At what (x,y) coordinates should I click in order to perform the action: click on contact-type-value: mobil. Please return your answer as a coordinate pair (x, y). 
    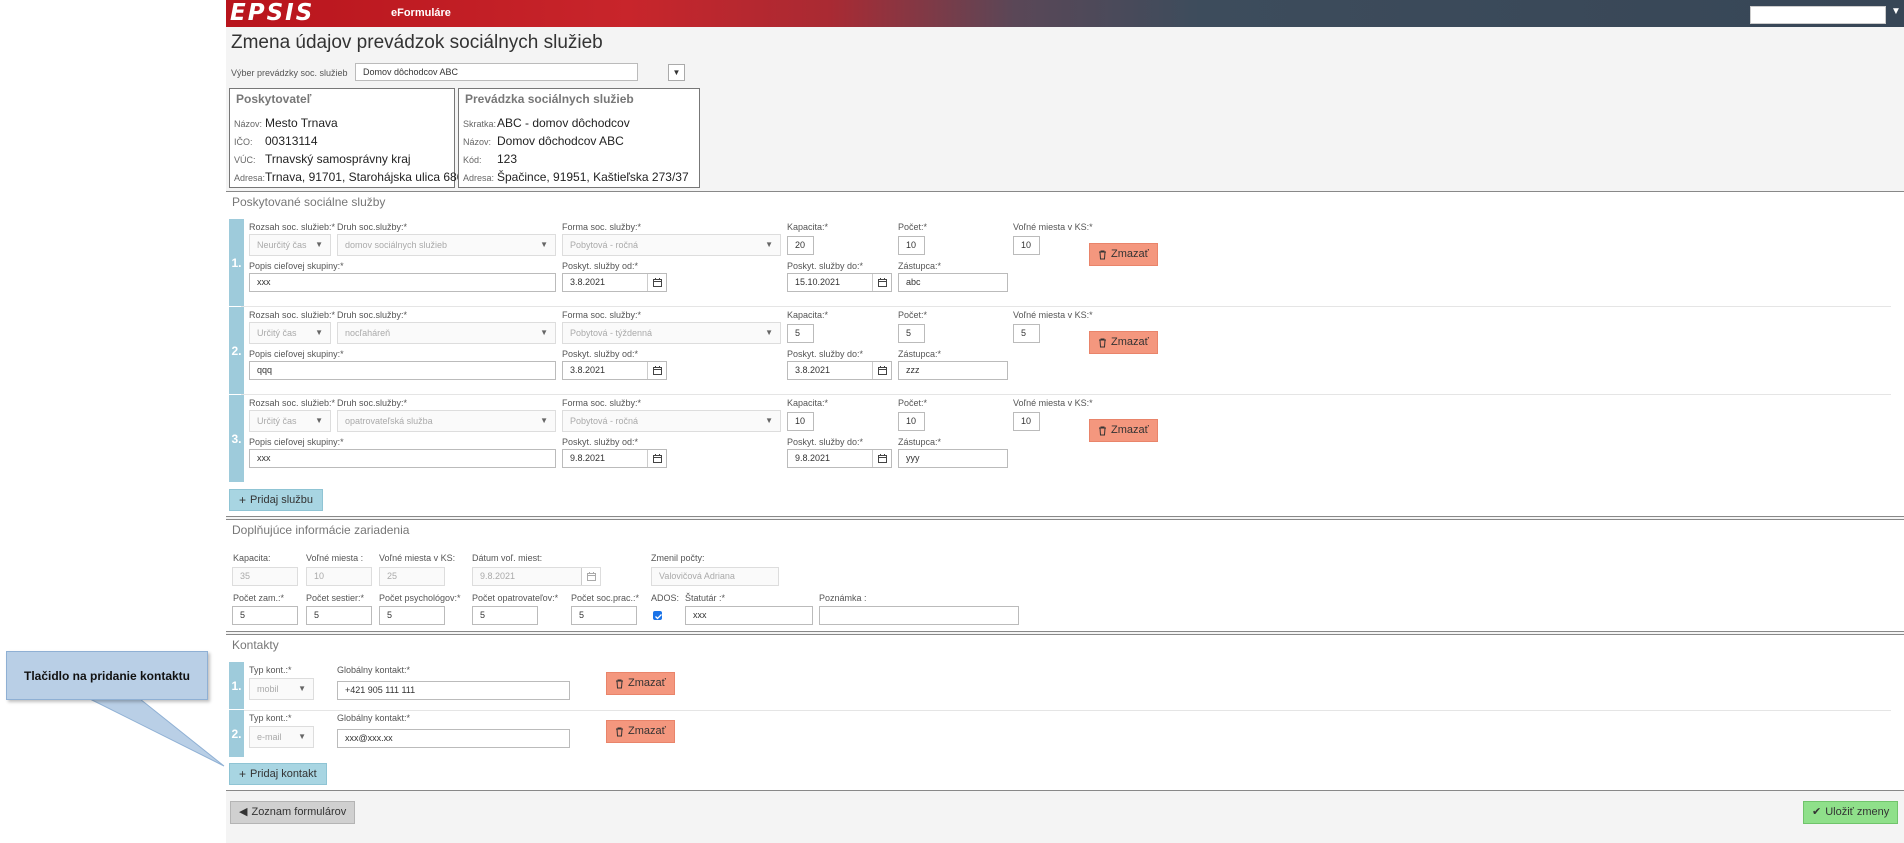
    Looking at the image, I should click on (268, 689).